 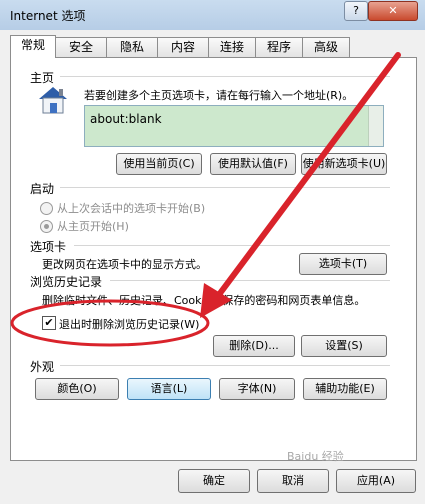 What do you see at coordinates (212, 15) in the screenshot?
I see `title-bar: Internet 选项 ? ✕` at bounding box center [212, 15].